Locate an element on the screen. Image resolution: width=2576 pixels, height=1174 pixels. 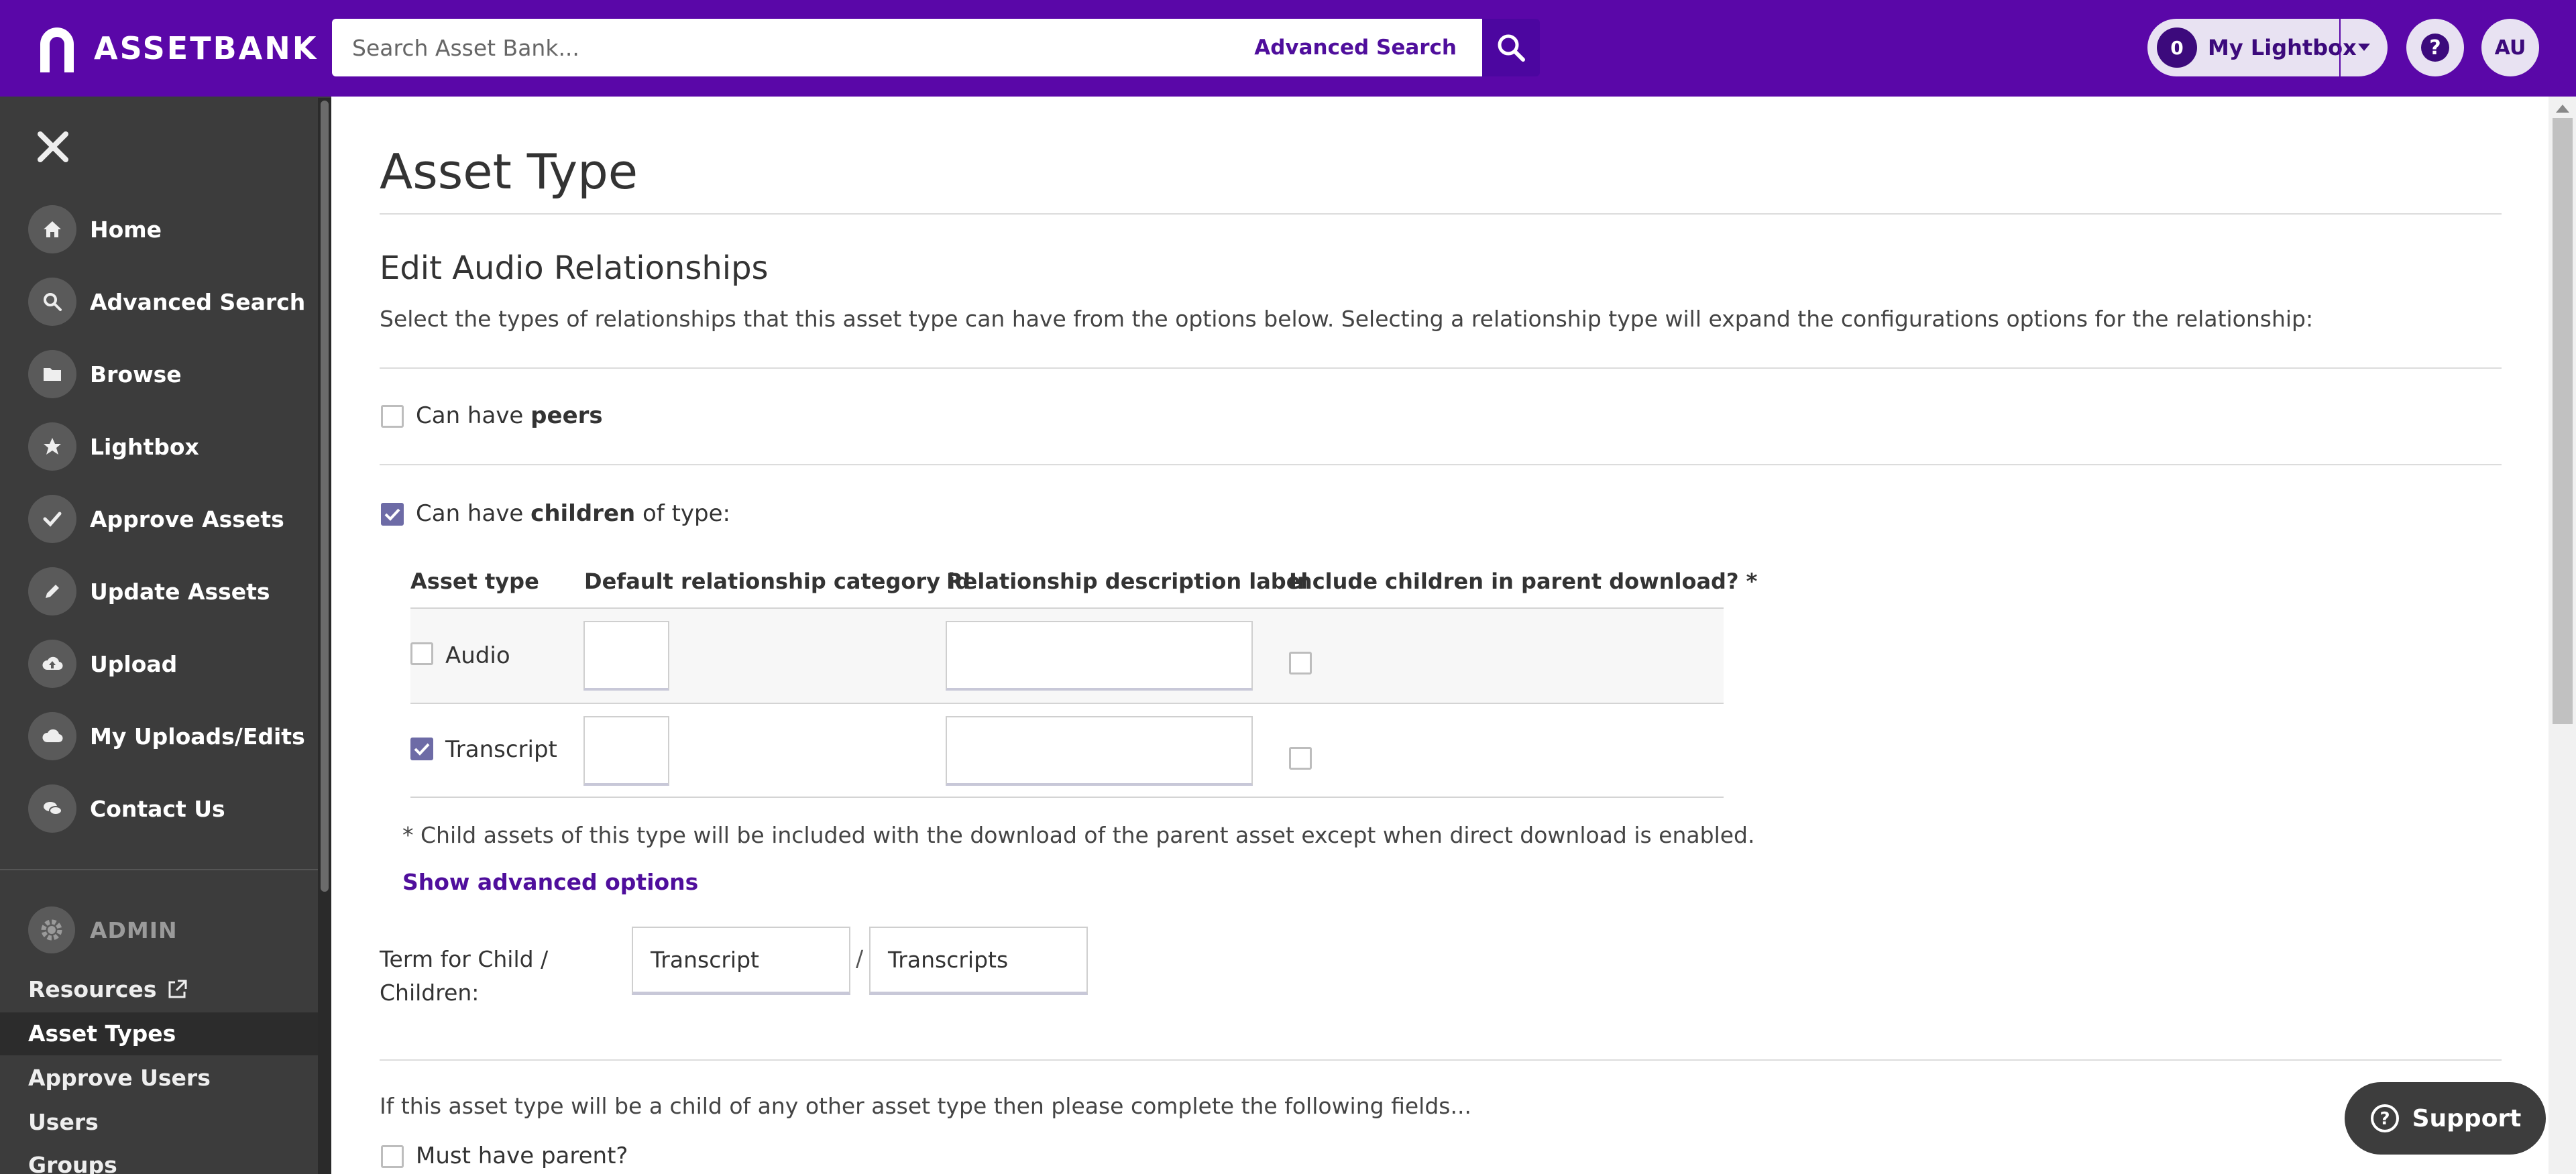
page-title: Asset Type is located at coordinates (509, 171).